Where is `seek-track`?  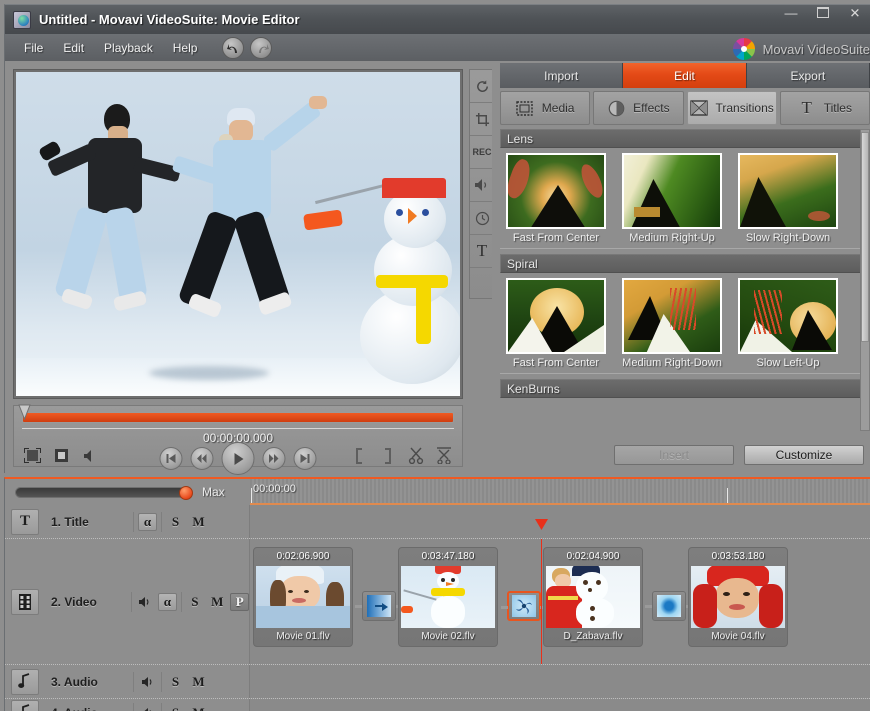
seek-track is located at coordinates (238, 417).